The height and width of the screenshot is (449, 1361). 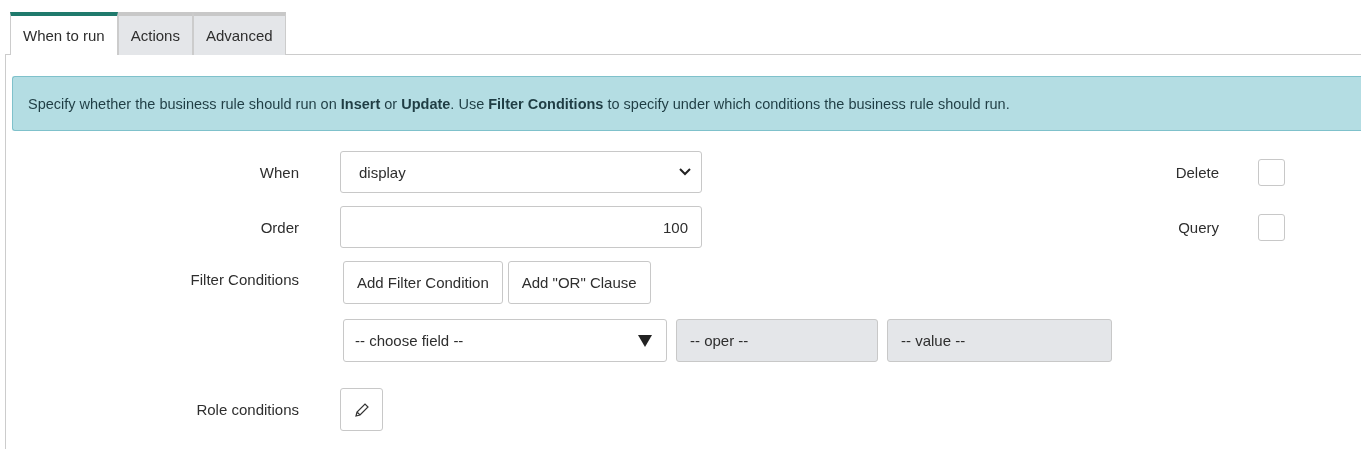 I want to click on field-label: When, so click(x=278, y=172).